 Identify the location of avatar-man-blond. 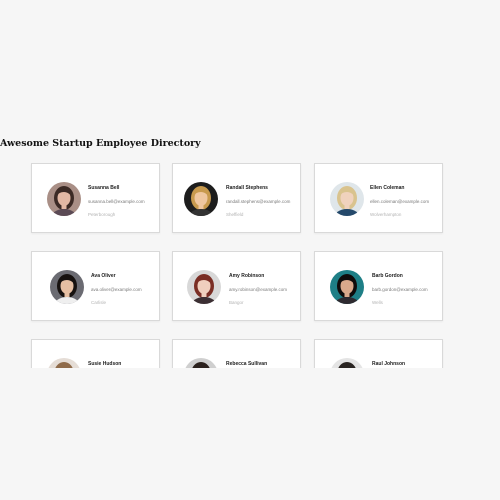
(201, 199).